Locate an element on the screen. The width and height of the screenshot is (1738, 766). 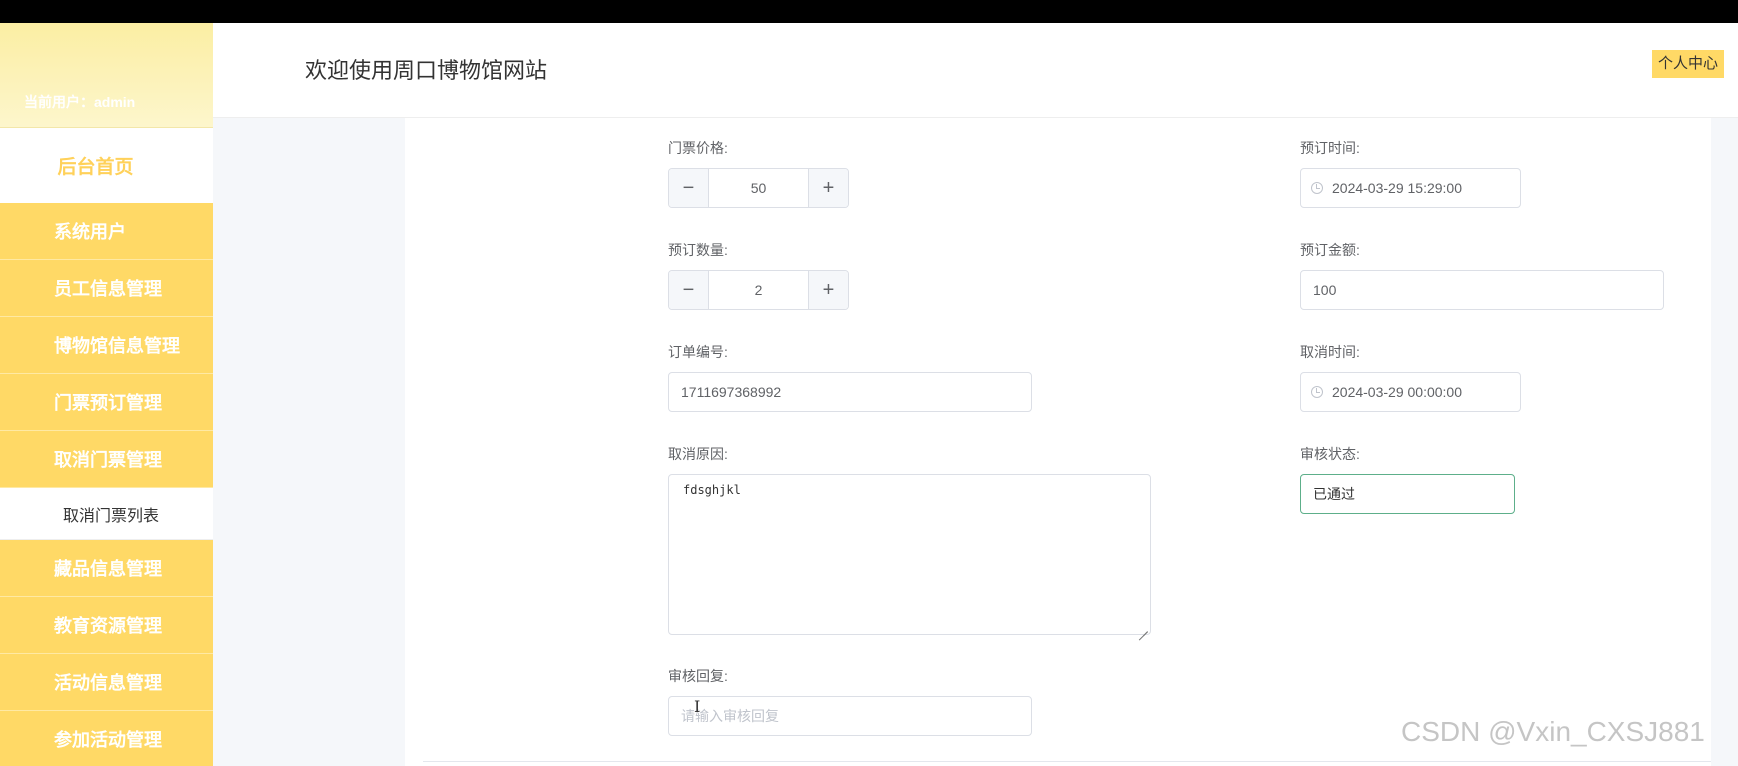
sidebar-item-activity-info: 活动信息管理 is located at coordinates (106, 682).